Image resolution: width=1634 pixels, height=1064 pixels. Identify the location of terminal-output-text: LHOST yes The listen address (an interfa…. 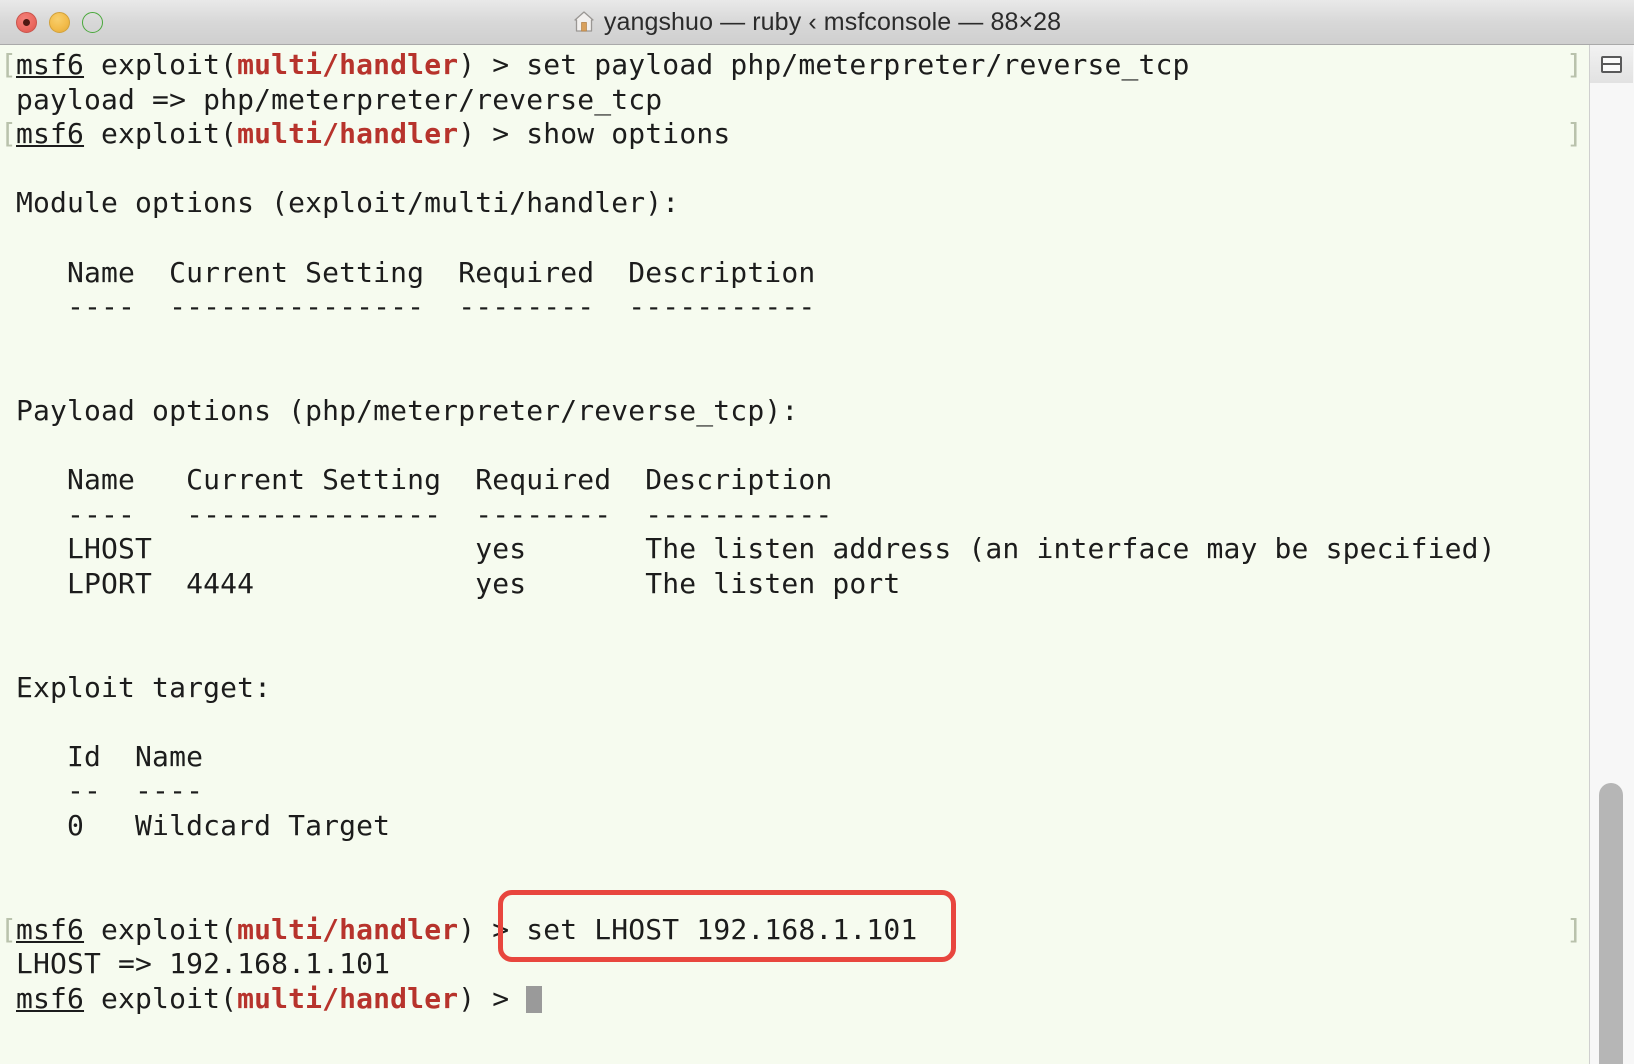
(756, 549).